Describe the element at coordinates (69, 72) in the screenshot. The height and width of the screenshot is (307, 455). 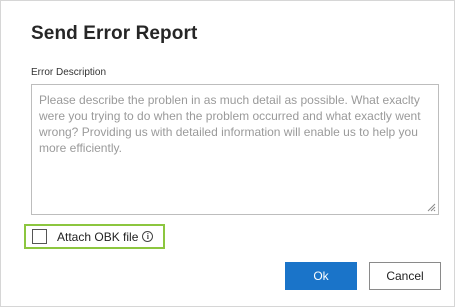
I see `error-description-label: Error Description` at that location.